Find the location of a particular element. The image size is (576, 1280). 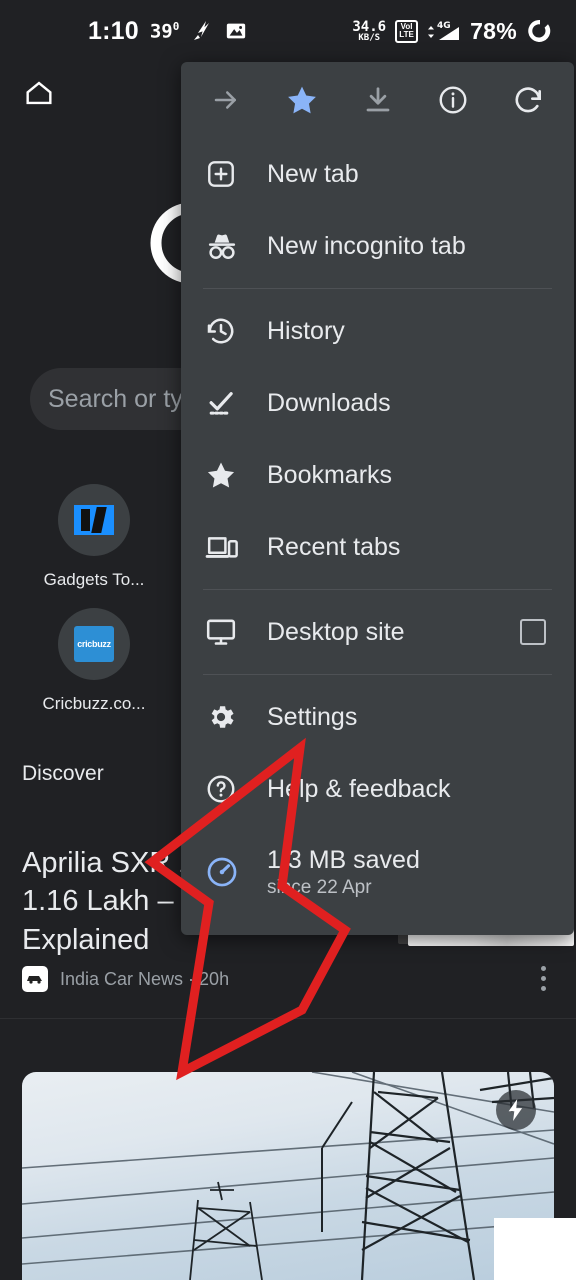

menu-item-label: Settings is located at coordinates (312, 716).